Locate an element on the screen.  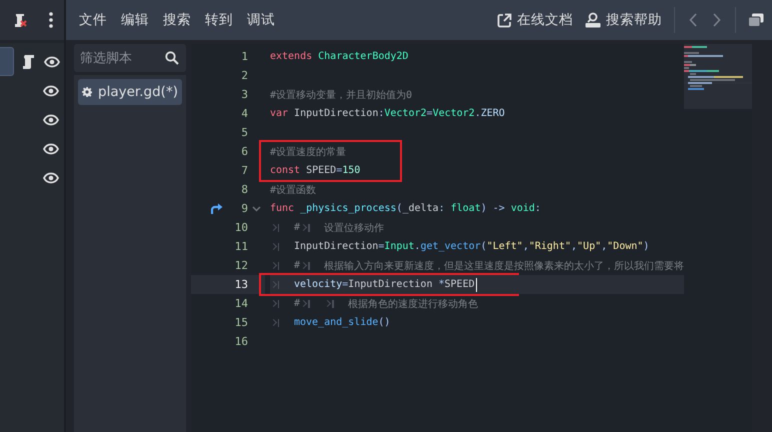
more-icon is located at coordinates (51, 20).